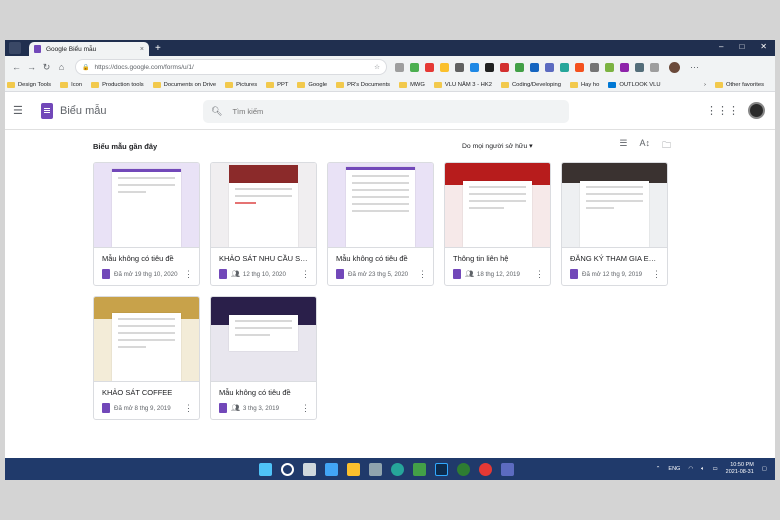  I want to click on back-button: ←, so click(16, 67).